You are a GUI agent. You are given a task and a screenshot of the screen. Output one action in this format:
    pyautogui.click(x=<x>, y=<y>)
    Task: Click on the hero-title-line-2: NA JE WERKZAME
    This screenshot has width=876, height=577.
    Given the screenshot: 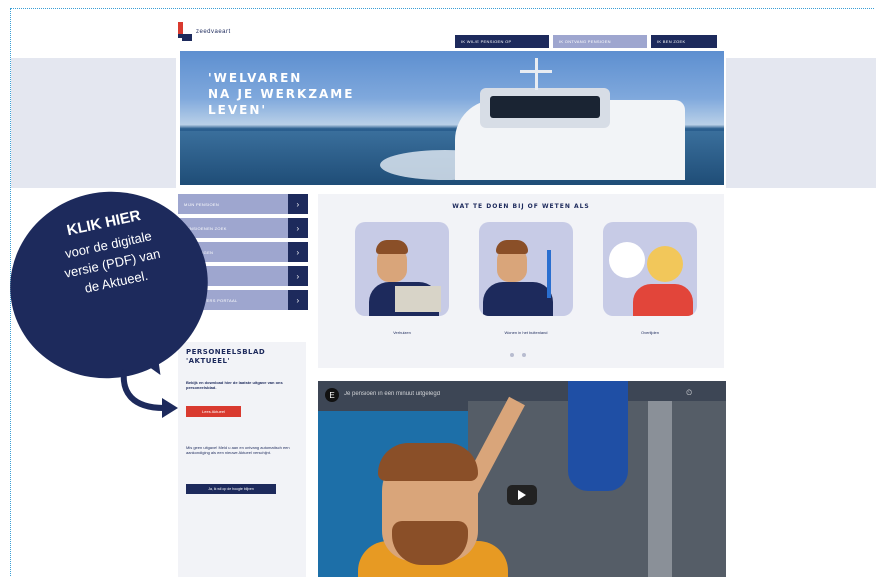 What is the action you would take?
    pyautogui.click(x=281, y=94)
    